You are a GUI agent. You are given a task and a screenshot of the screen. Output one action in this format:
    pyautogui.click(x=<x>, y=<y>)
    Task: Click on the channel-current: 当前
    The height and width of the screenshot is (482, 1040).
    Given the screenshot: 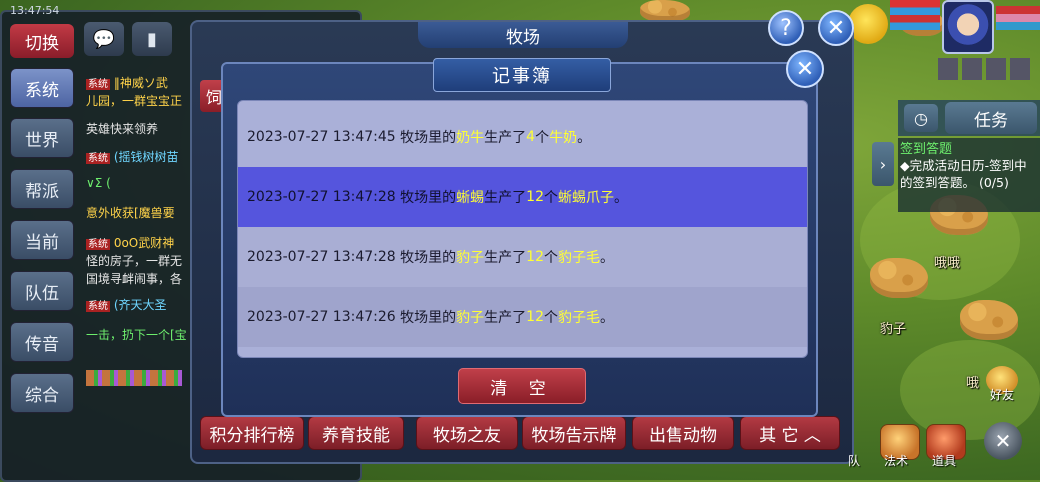 What is the action you would take?
    pyautogui.click(x=42, y=240)
    